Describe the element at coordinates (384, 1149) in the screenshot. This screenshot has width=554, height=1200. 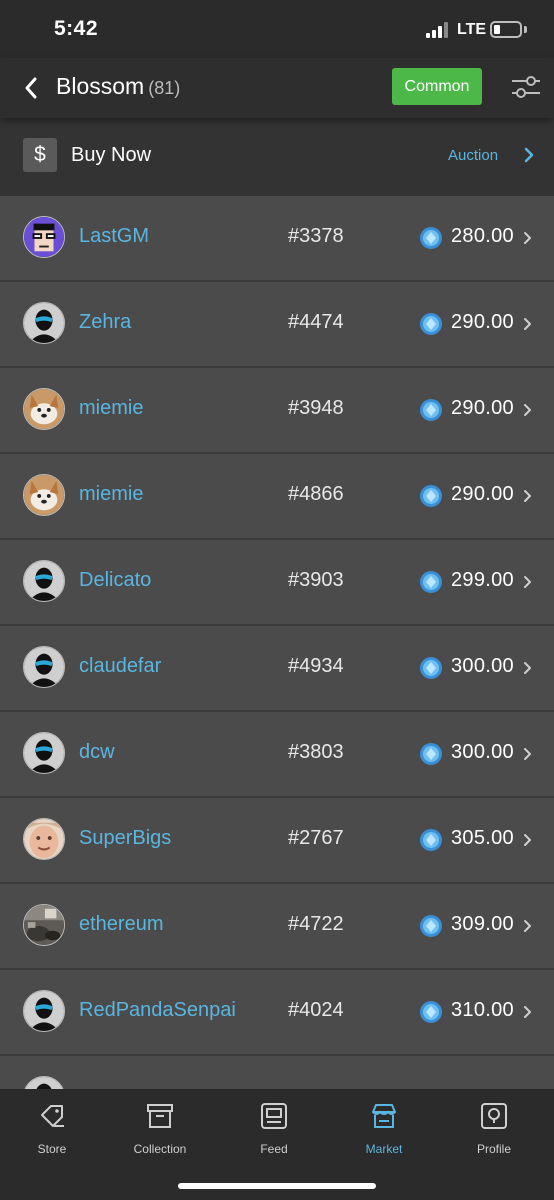
I see `tab-label: Market` at that location.